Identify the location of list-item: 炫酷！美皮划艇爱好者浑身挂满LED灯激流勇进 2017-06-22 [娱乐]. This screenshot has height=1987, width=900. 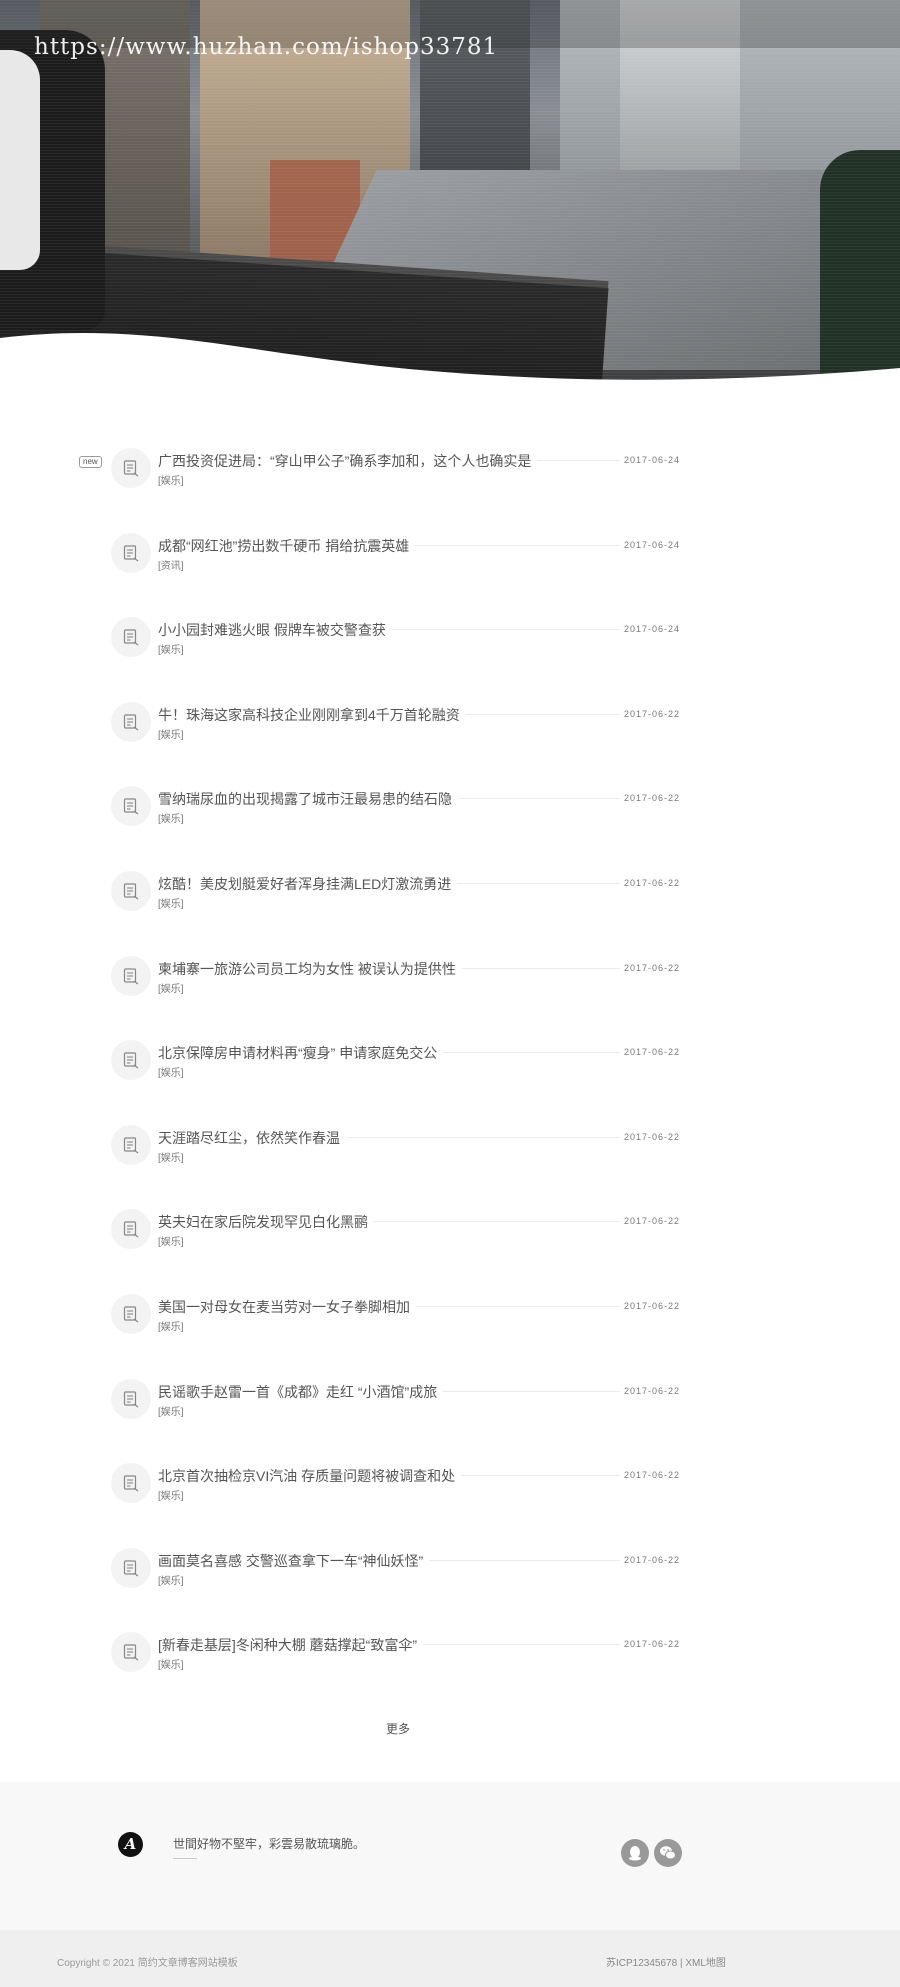
(450, 877).